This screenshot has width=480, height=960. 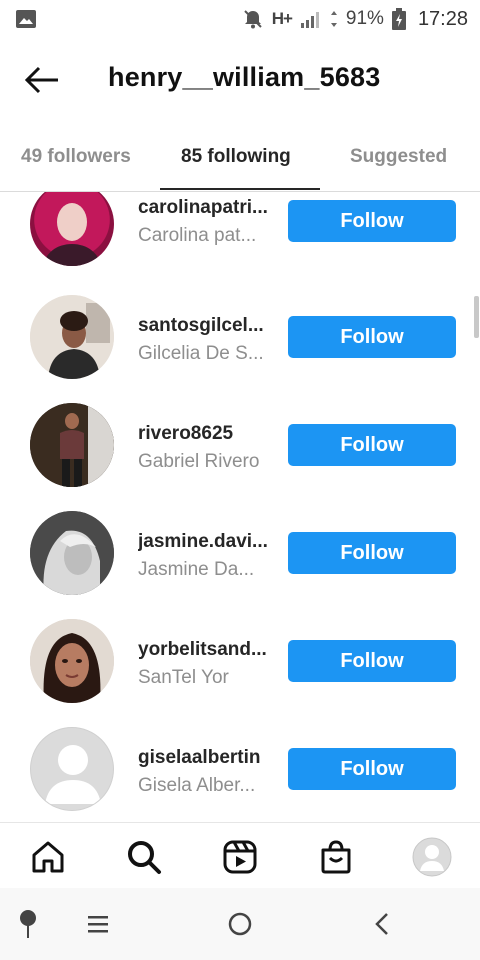 What do you see at coordinates (240, 673) in the screenshot?
I see `list-item: yorbelitsand... SanTel Yor Follow` at bounding box center [240, 673].